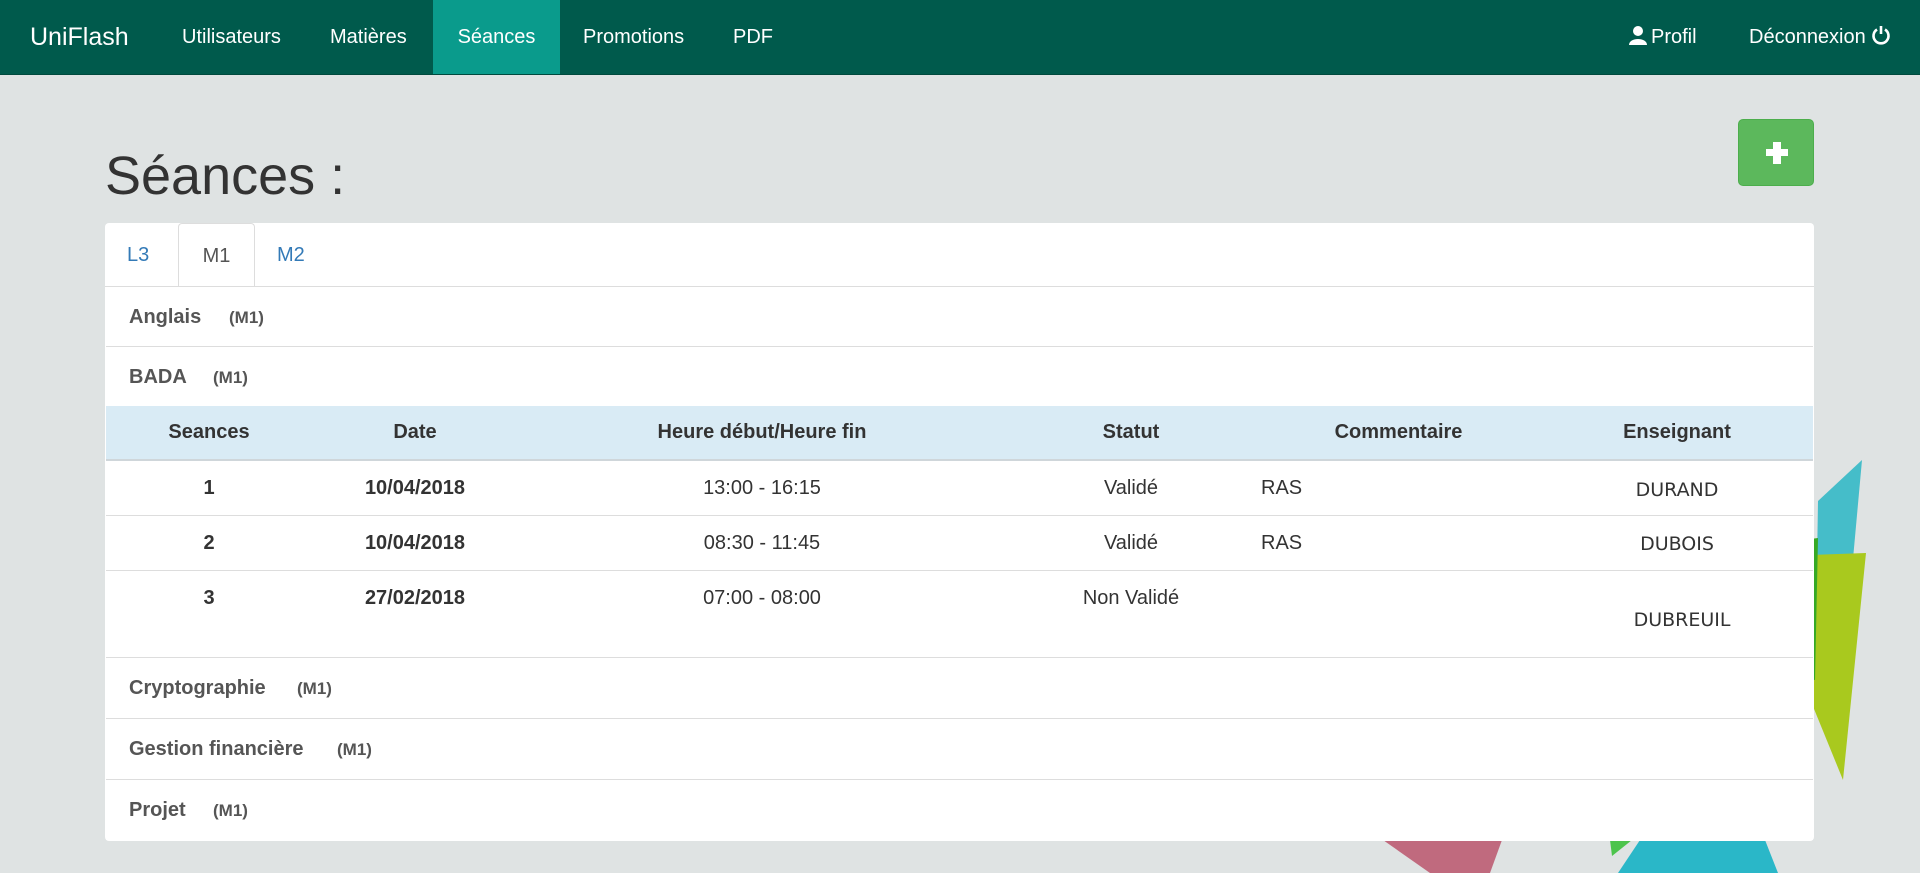  Describe the element at coordinates (1677, 490) in the screenshot. I see `seance-teacher: DURAND` at that location.